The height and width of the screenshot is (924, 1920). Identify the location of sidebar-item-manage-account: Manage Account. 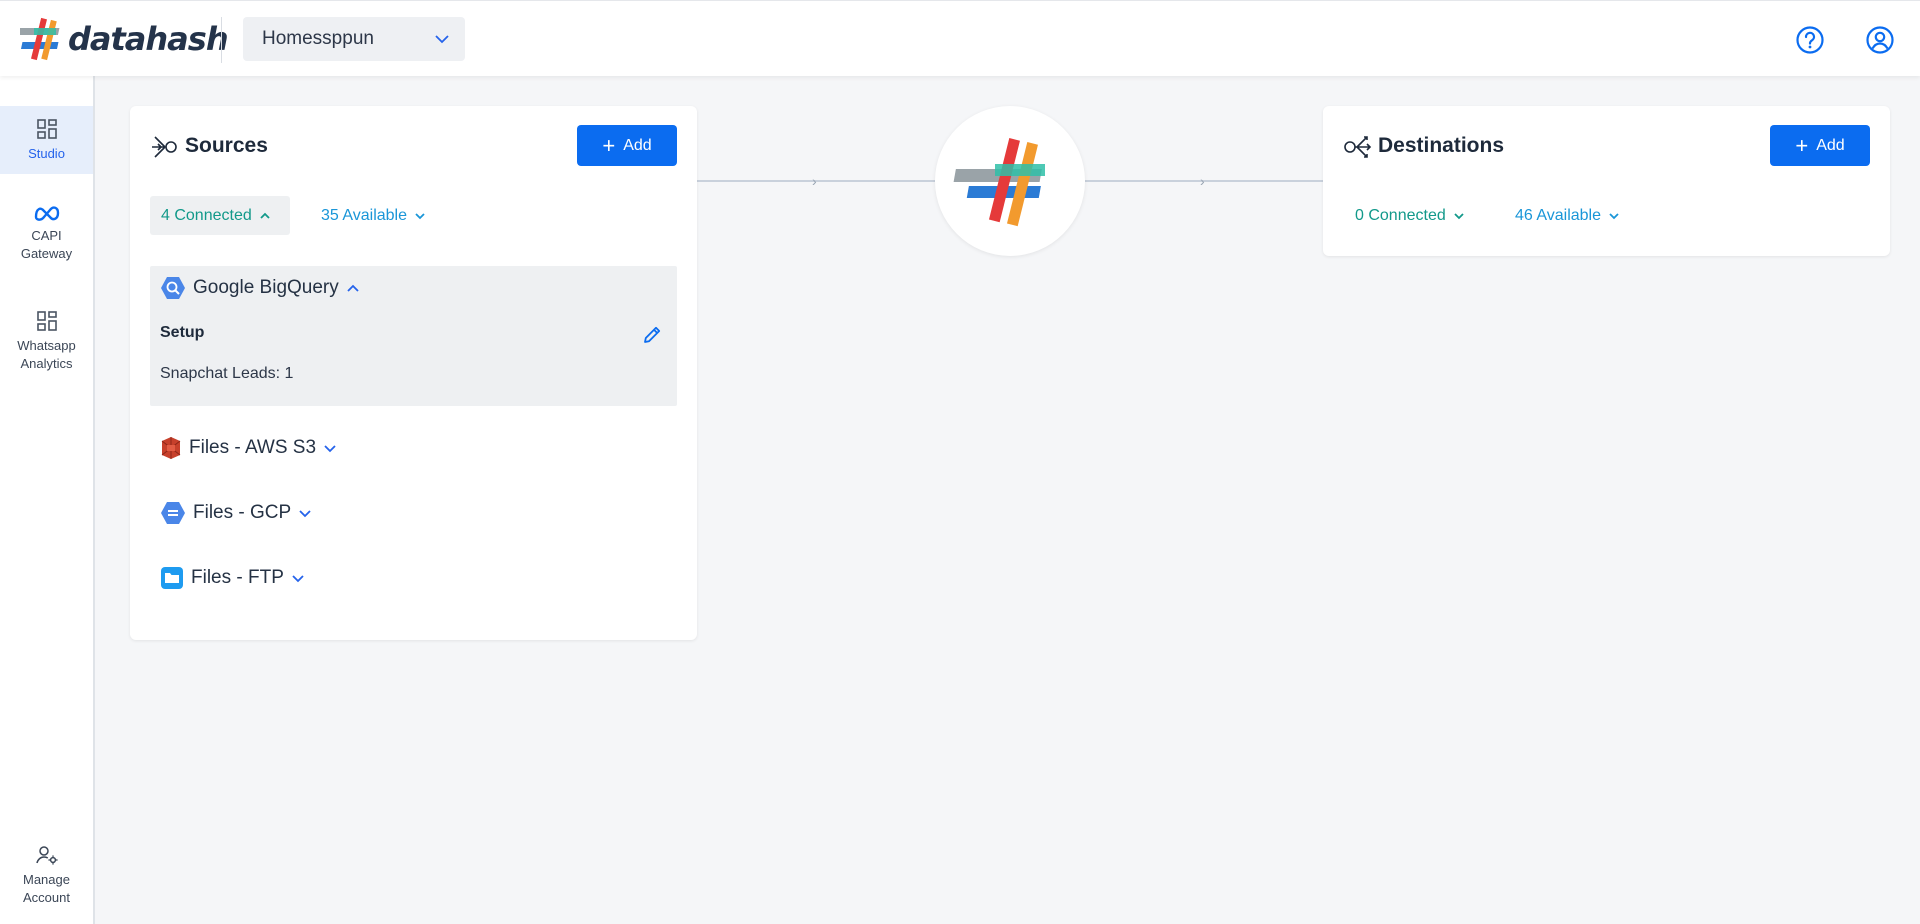
(46, 875).